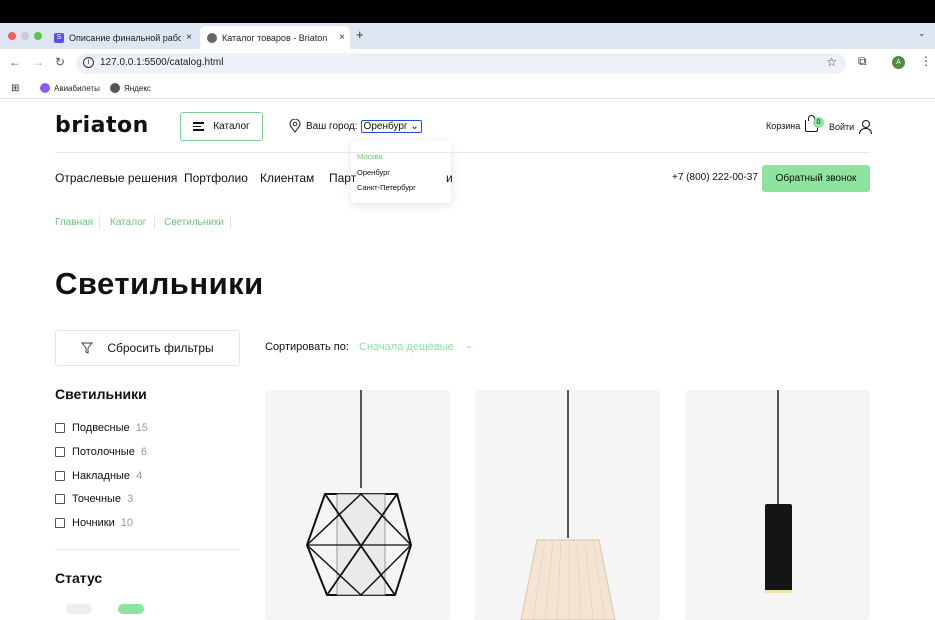 The image size is (935, 620). What do you see at coordinates (449, 178) in the screenshot?
I see `nav-item-contacts: и` at bounding box center [449, 178].